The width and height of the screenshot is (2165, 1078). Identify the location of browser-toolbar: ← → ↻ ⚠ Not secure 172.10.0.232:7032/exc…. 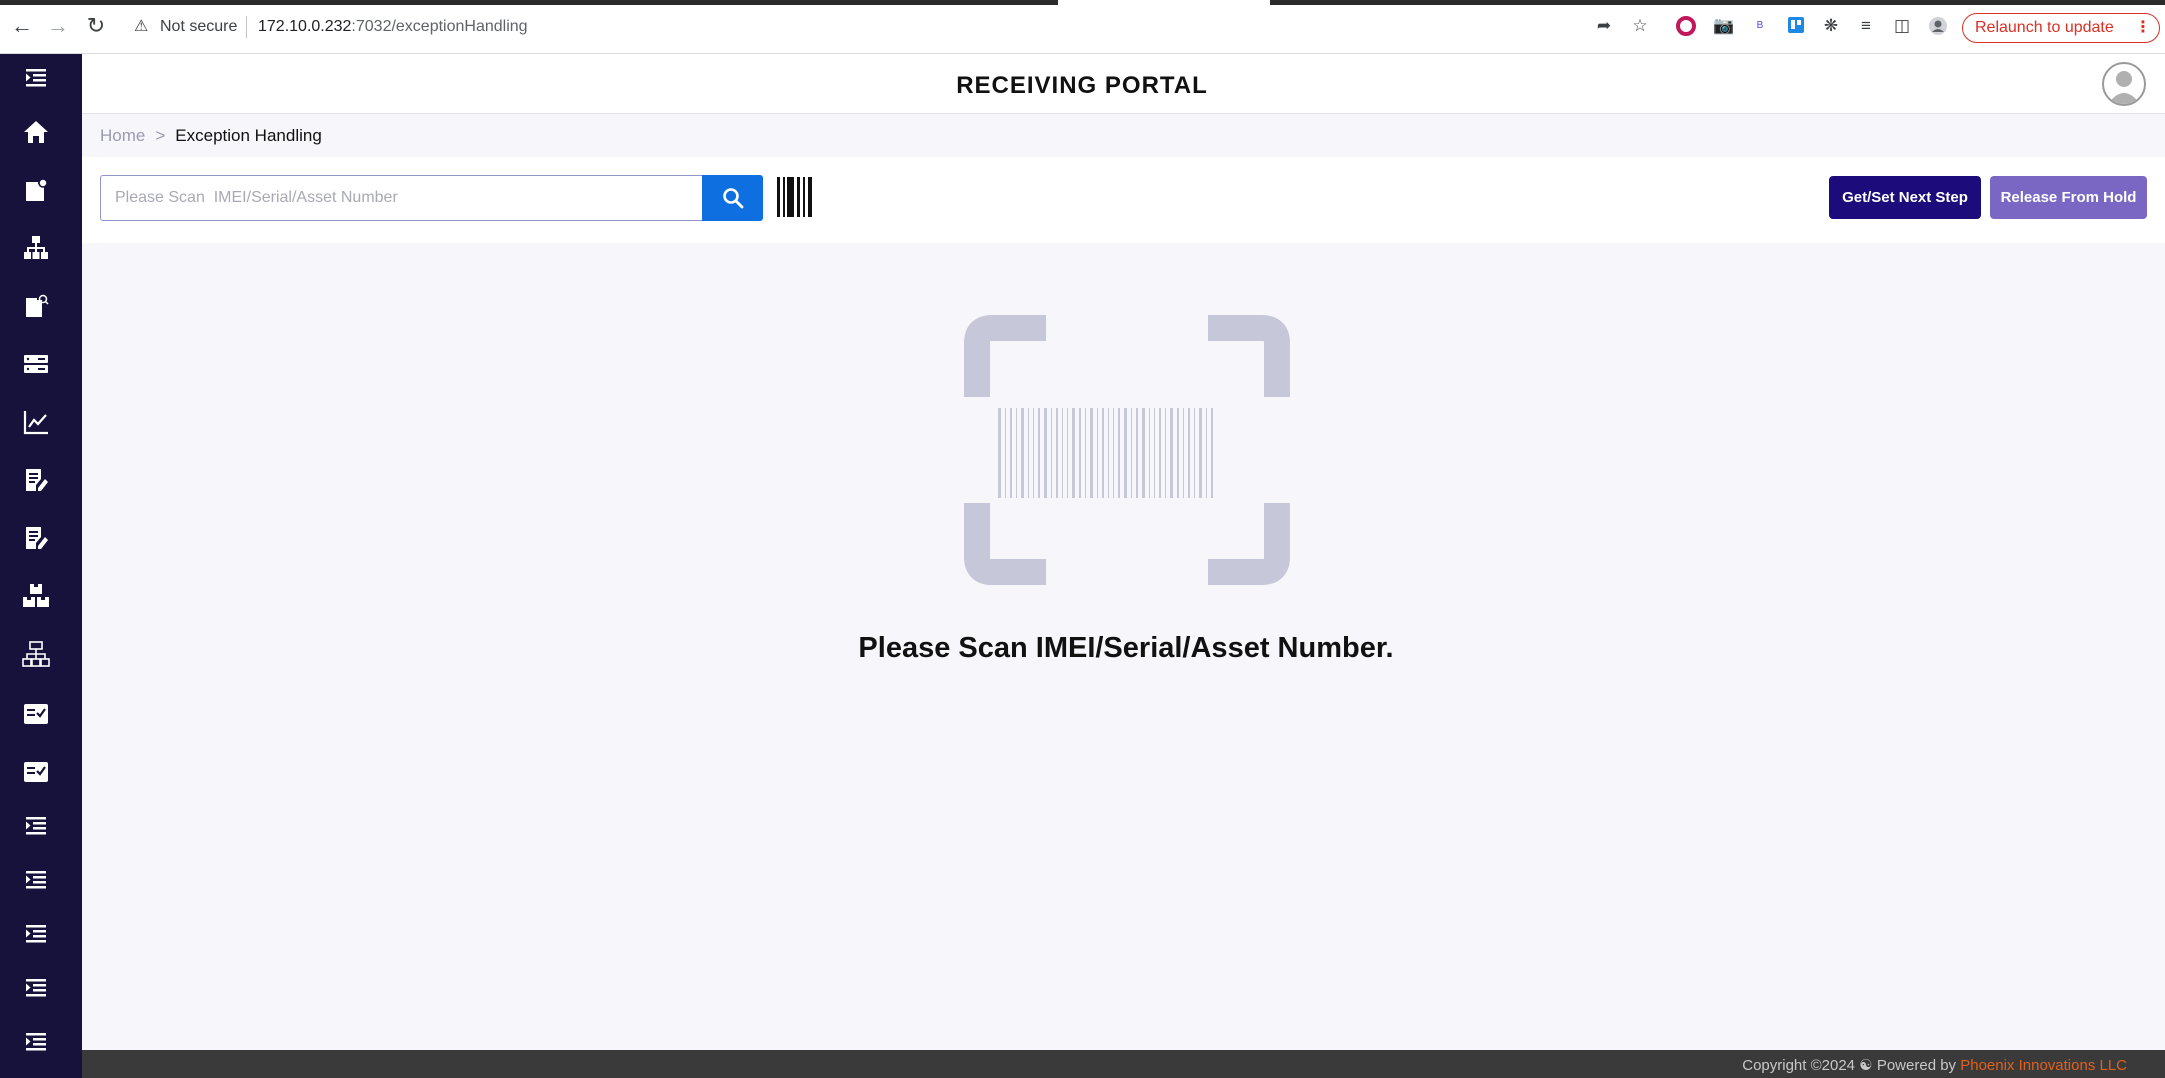
(1082, 27).